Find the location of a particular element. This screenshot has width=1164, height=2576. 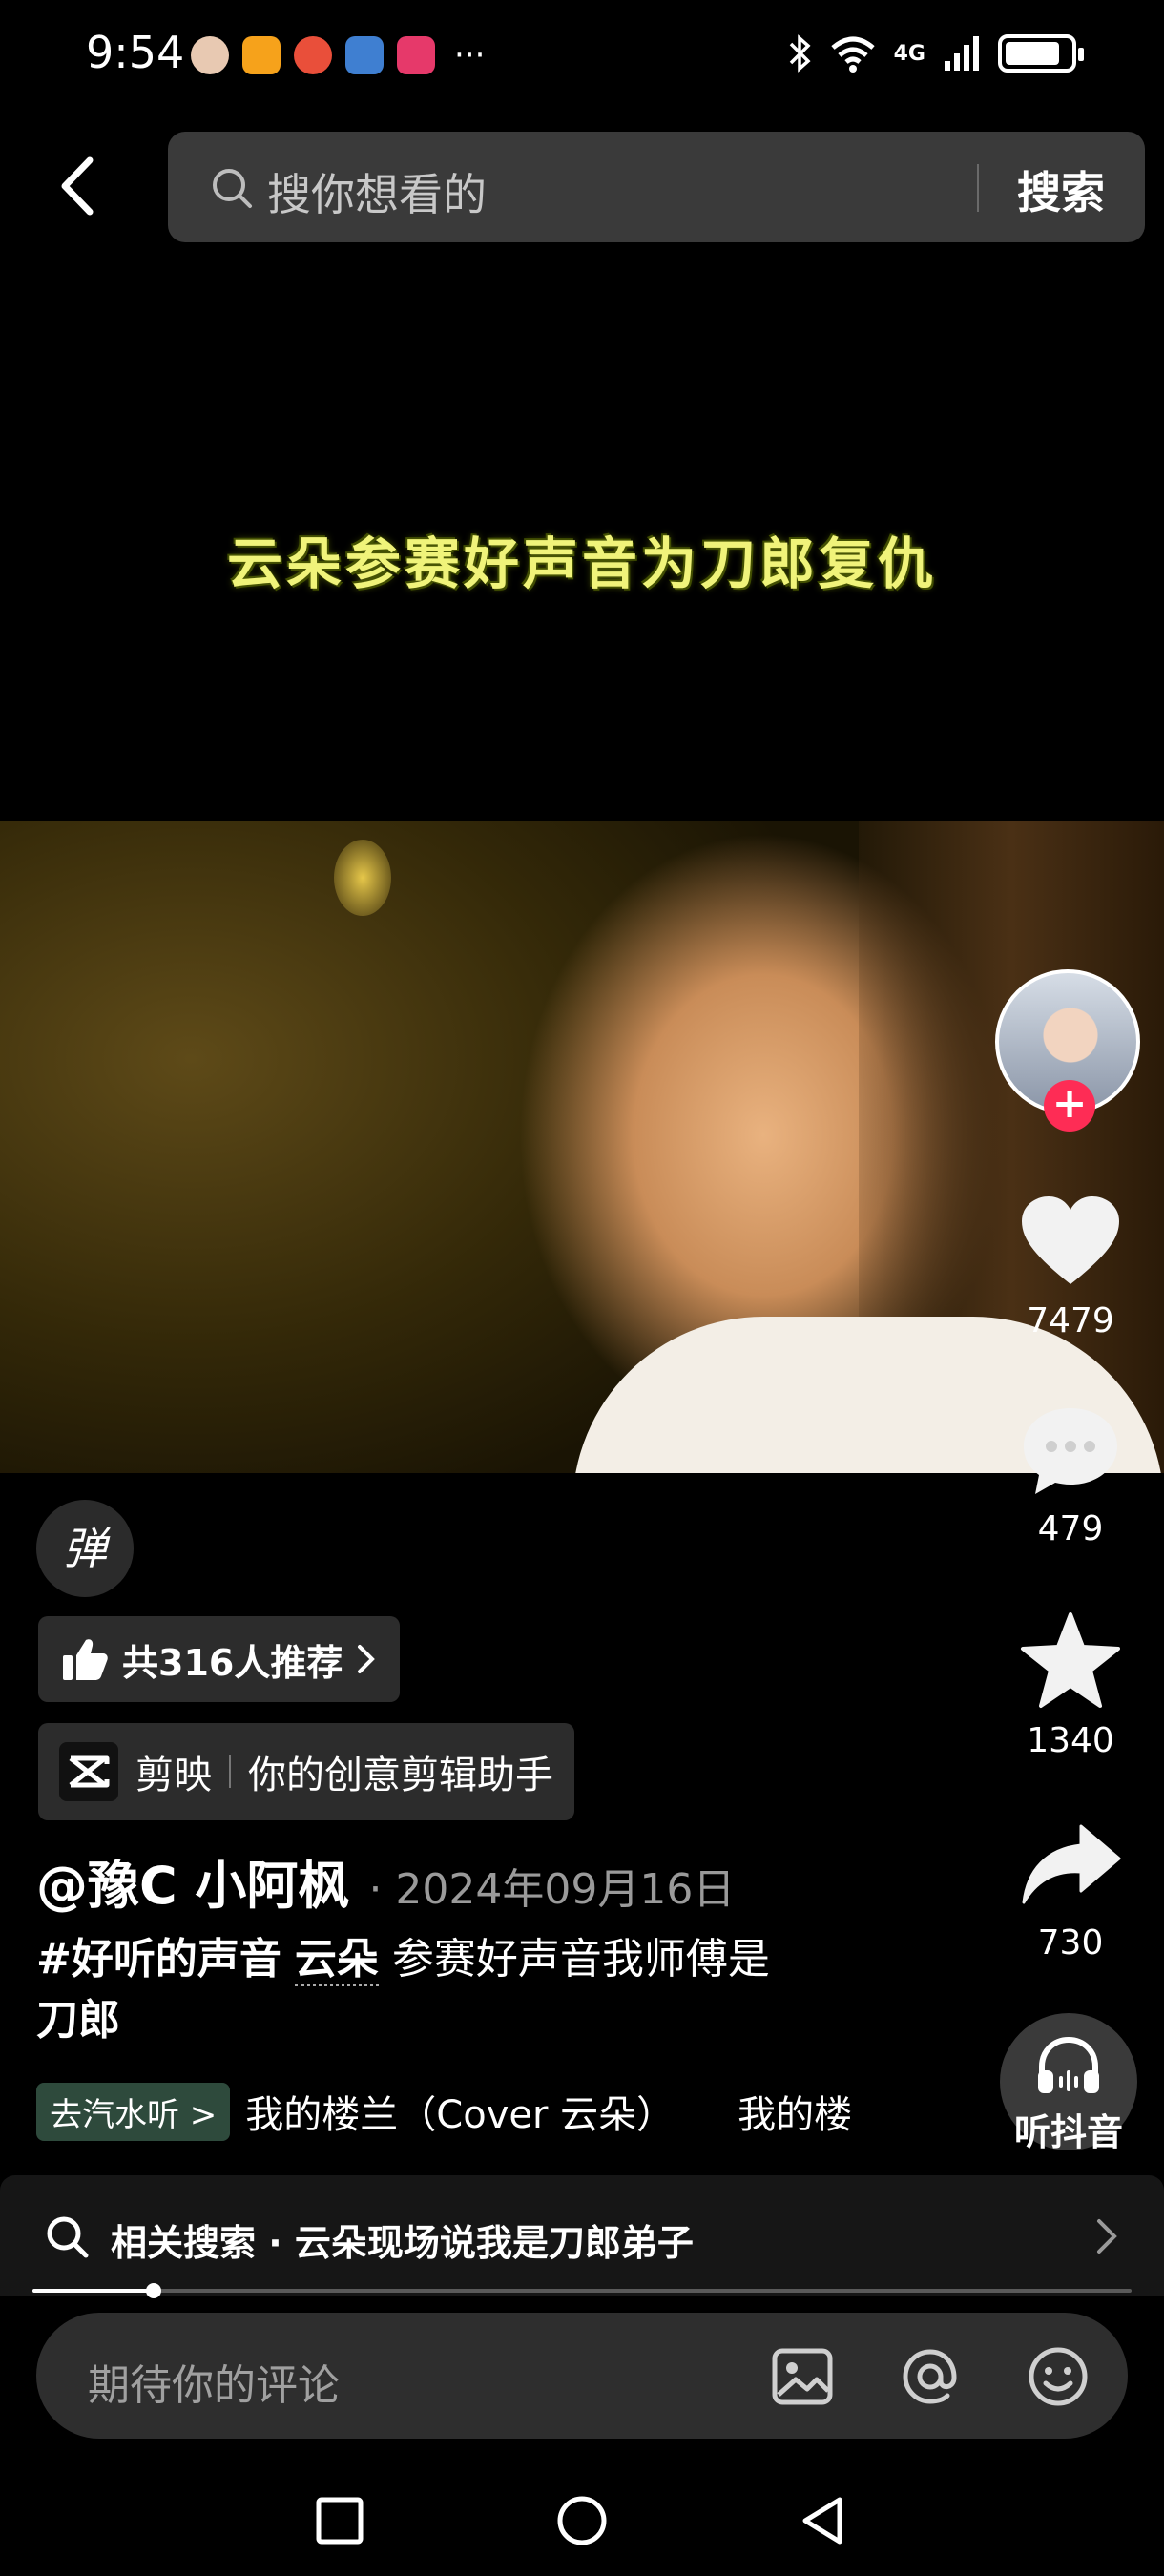

related-search-text: 相关搜索 · 云朵现场说我是刀郎弟子 is located at coordinates (403, 2243).